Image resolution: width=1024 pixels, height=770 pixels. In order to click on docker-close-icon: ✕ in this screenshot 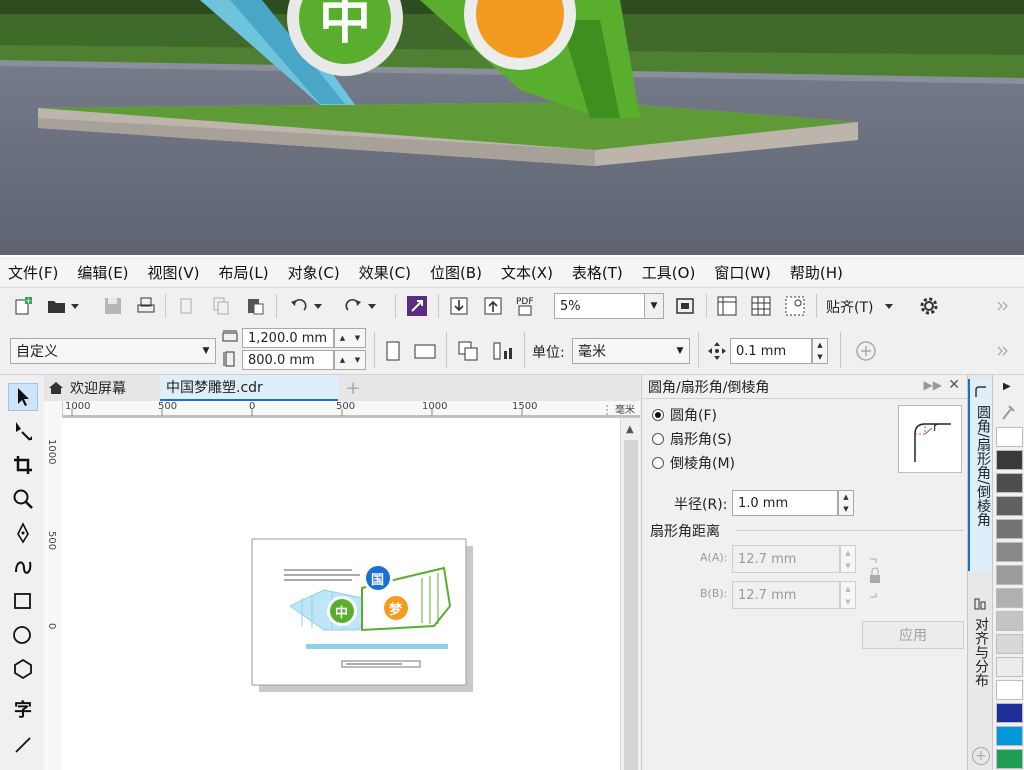, I will do `click(954, 385)`.